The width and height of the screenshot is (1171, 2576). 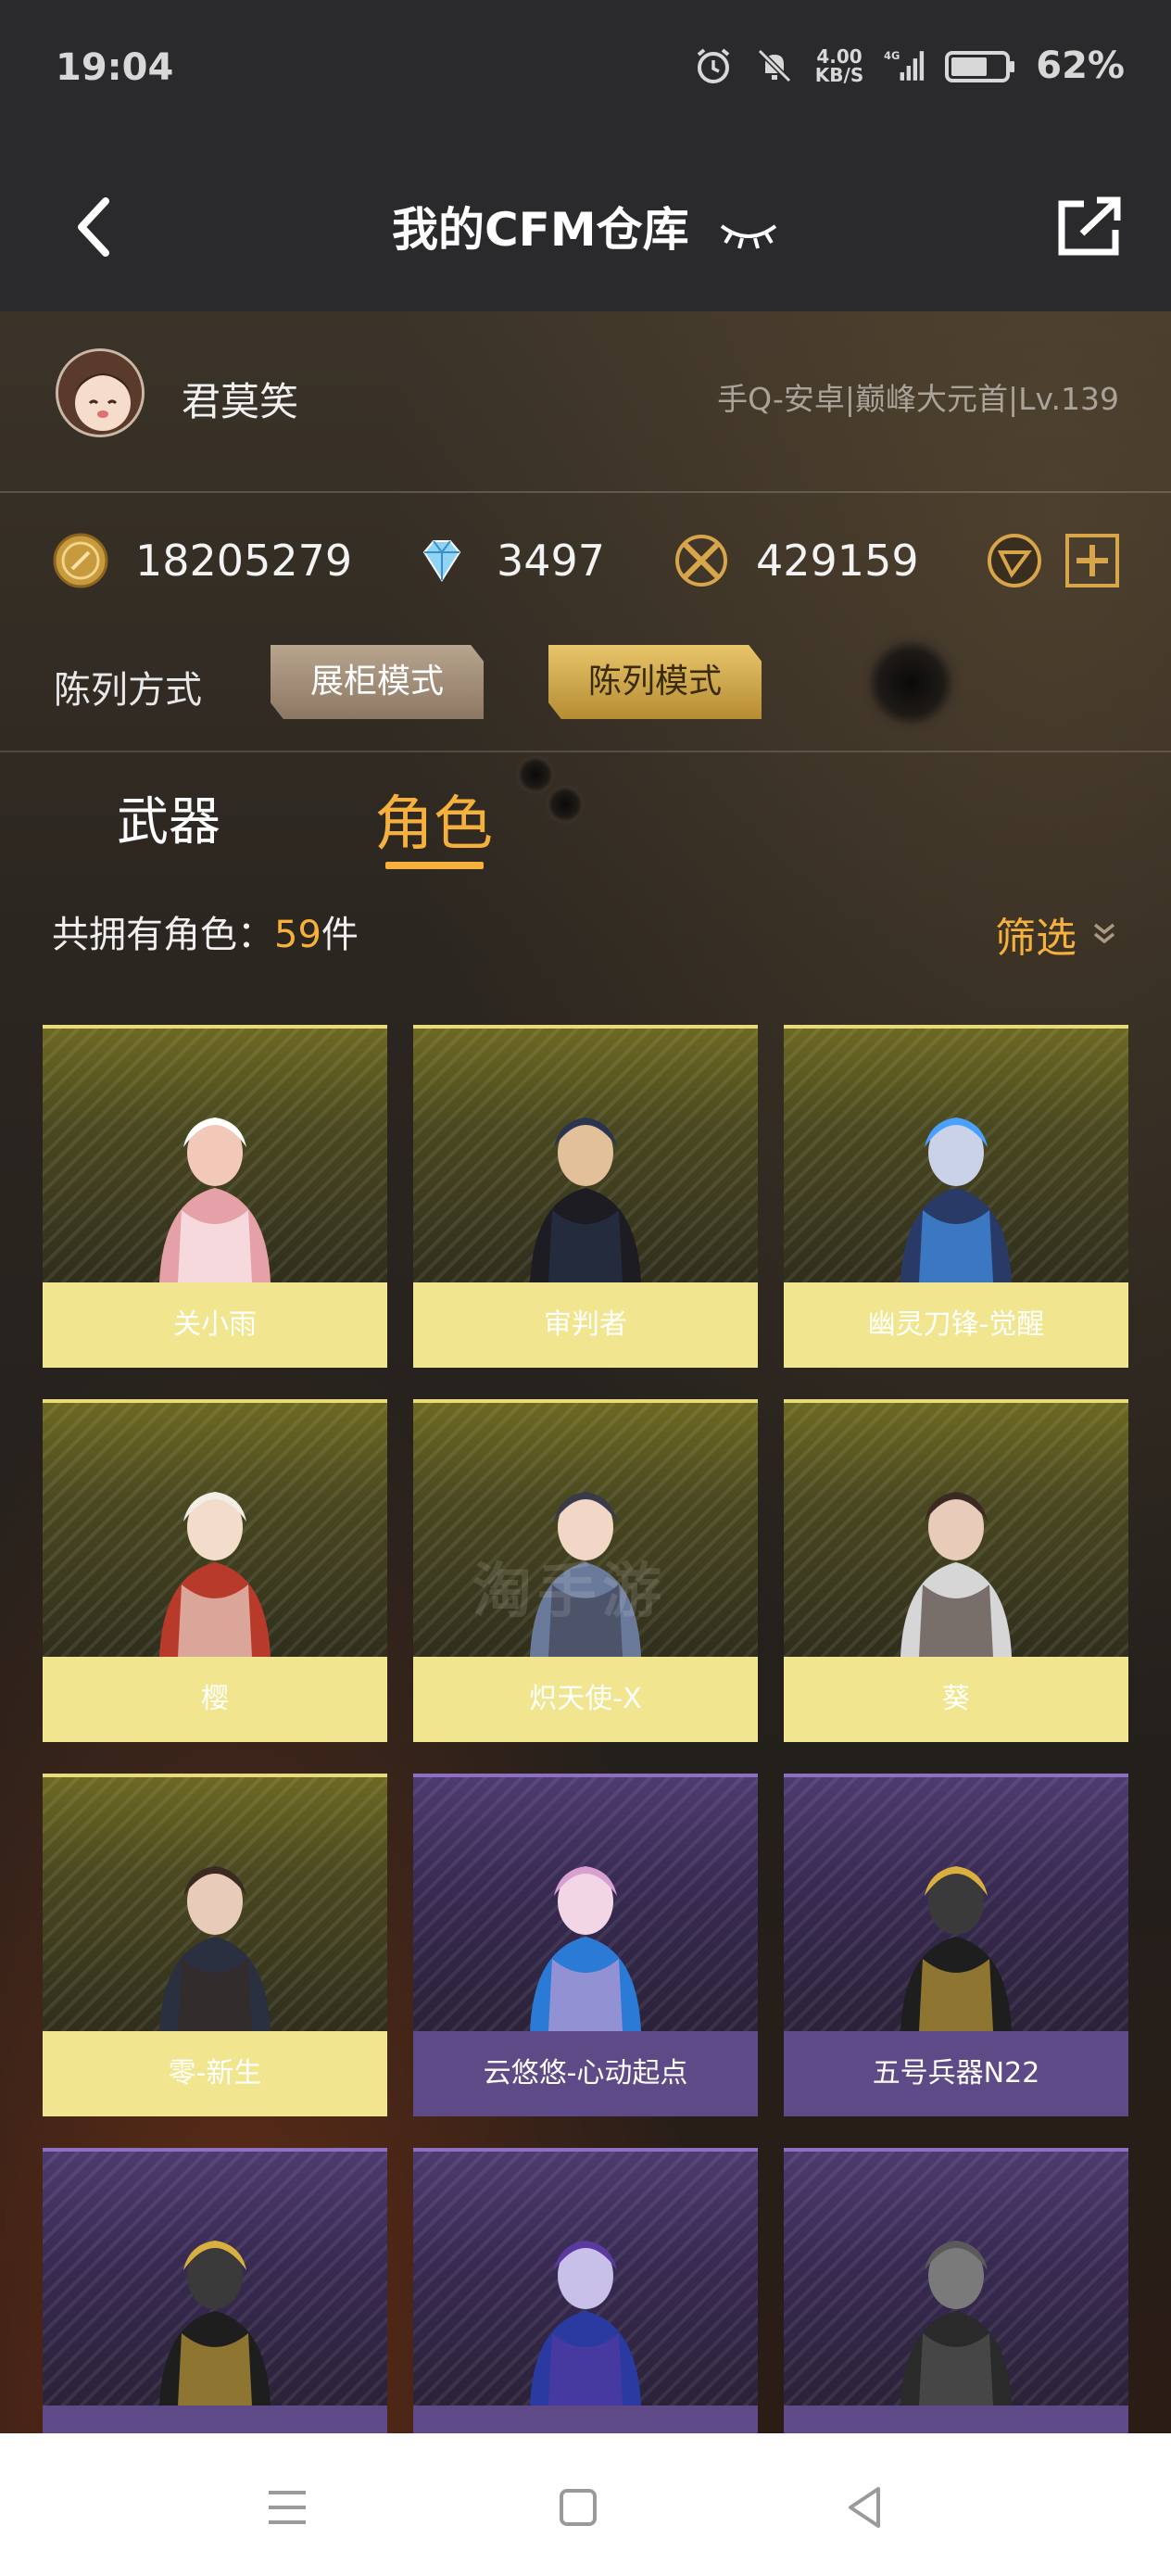 What do you see at coordinates (701, 561) in the screenshot?
I see `crossed-guns-icon` at bounding box center [701, 561].